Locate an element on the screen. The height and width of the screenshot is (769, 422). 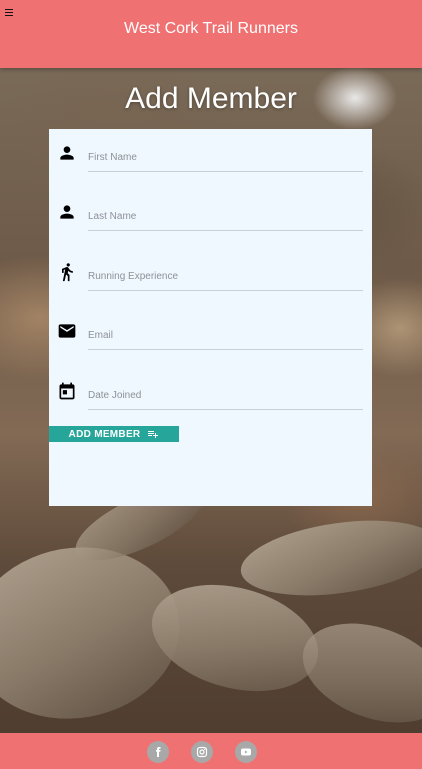
app-header: West Cork Trail Runners is located at coordinates (211, 34).